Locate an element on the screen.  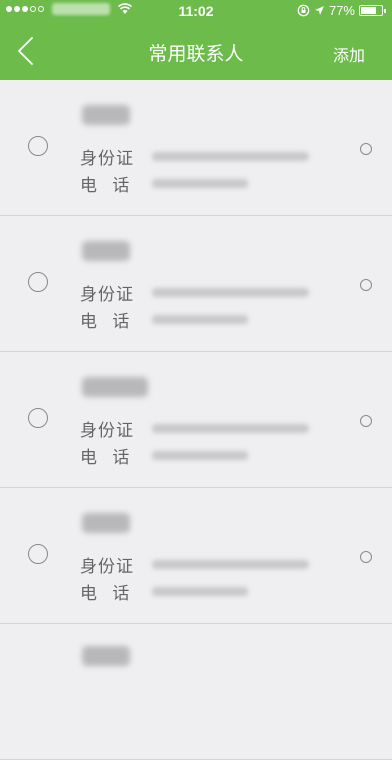
navigation-bar: 常用联系人 添加 is located at coordinates (196, 51).